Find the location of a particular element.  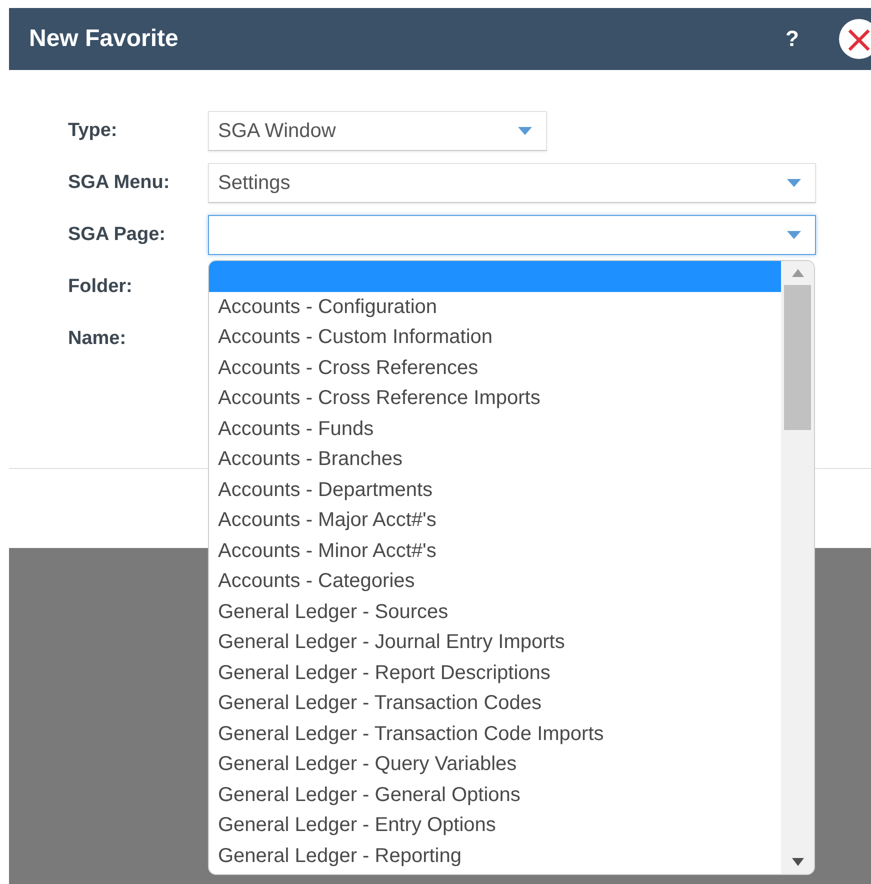

list-option: General Ledger - Transaction Codes is located at coordinates (495, 703).